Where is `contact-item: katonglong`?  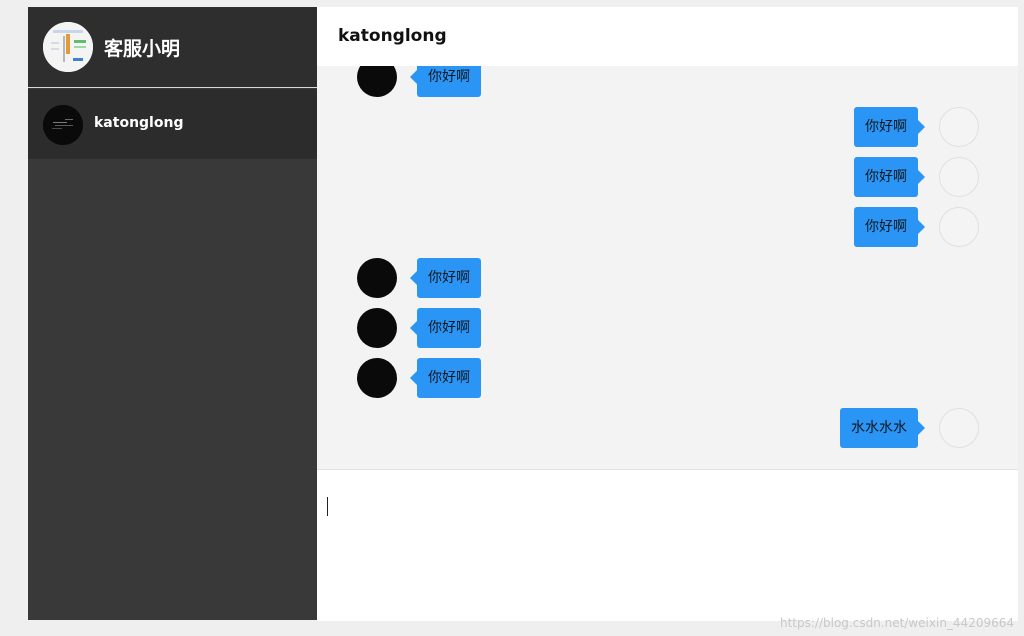 contact-item: katonglong is located at coordinates (172, 124).